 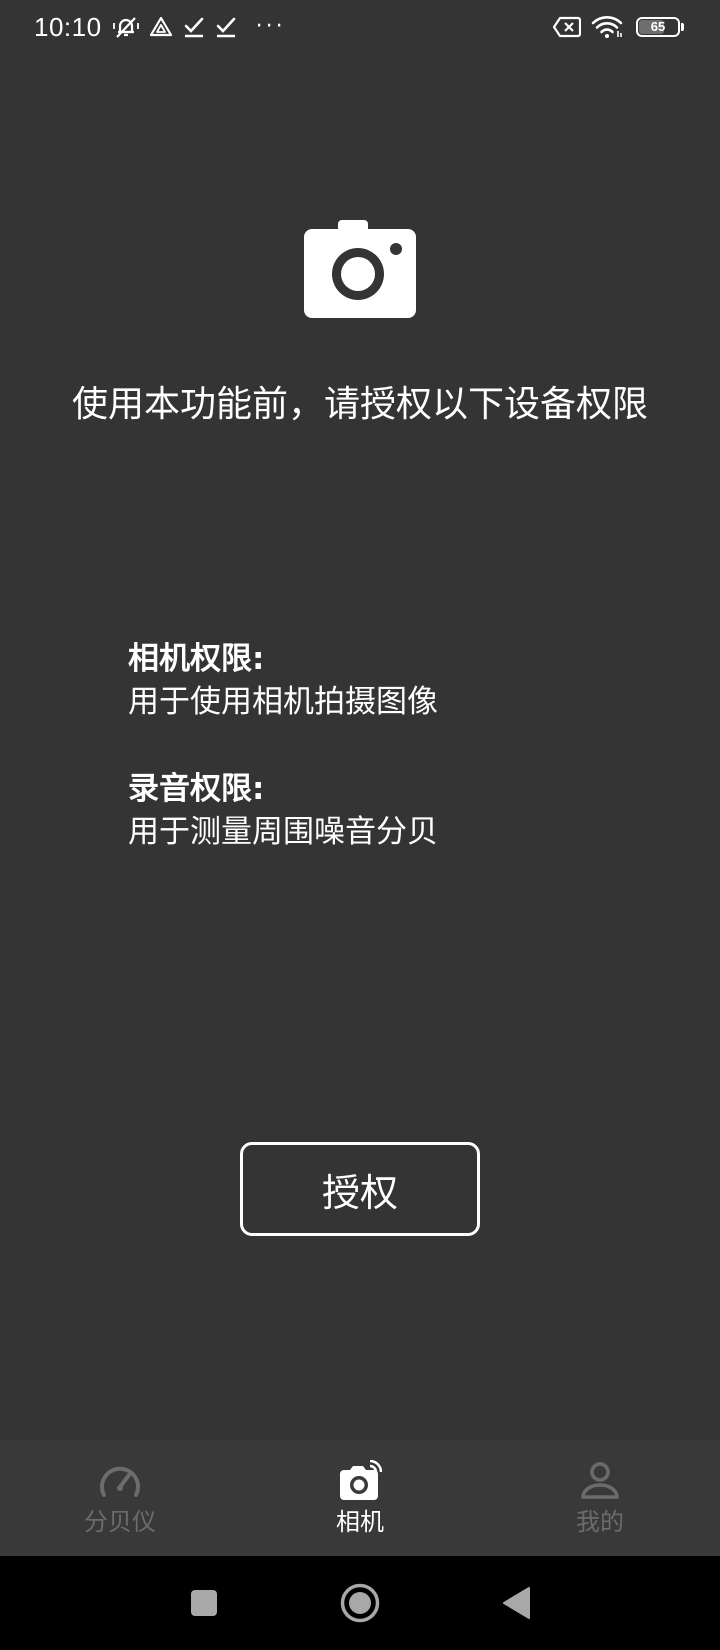 What do you see at coordinates (204, 1603) in the screenshot?
I see `recents-square-icon` at bounding box center [204, 1603].